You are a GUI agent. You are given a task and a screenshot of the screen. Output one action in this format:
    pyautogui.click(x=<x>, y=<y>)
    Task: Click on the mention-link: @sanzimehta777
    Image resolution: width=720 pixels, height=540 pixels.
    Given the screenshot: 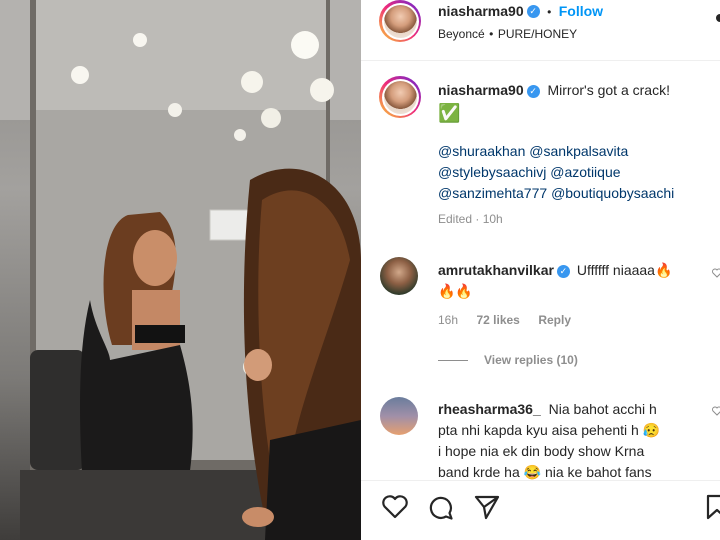 What is the action you would take?
    pyautogui.click(x=492, y=193)
    